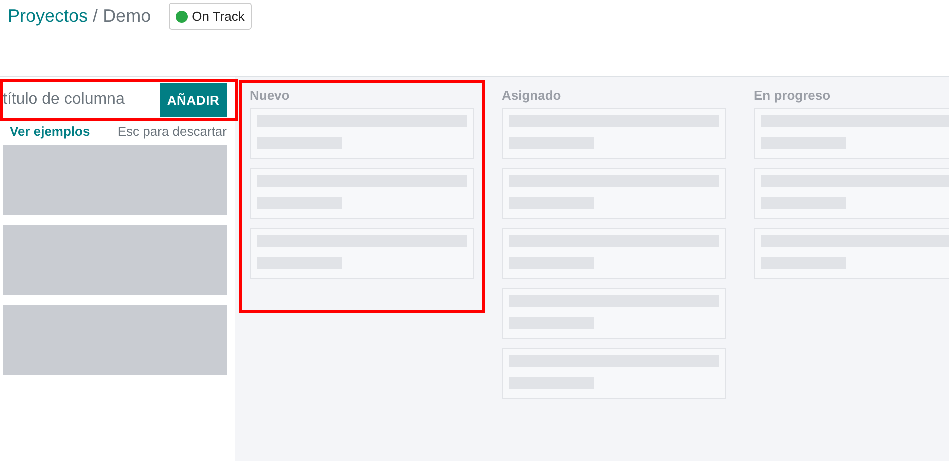 The height and width of the screenshot is (461, 949). What do you see at coordinates (48, 16) in the screenshot?
I see `breadcrumb-link: Proyectos` at bounding box center [48, 16].